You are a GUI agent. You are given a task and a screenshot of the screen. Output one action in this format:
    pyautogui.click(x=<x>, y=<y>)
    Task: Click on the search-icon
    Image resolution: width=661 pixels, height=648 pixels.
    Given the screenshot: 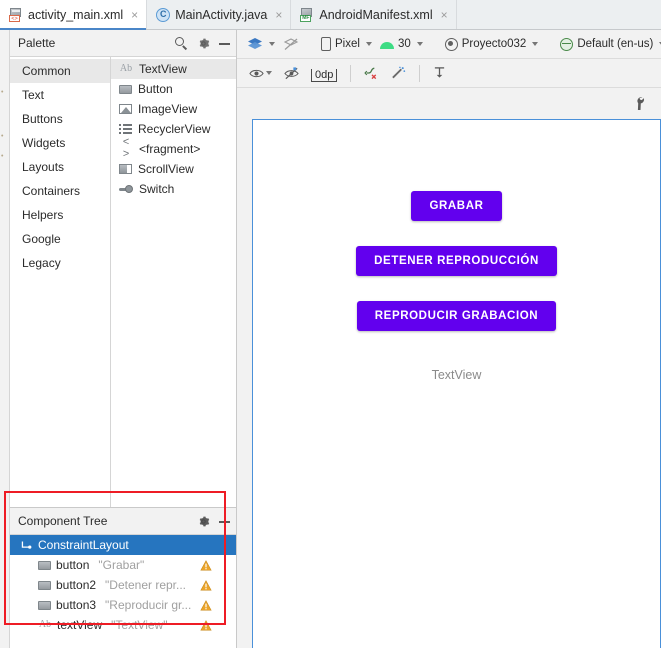 What is the action you would take?
    pyautogui.click(x=181, y=43)
    